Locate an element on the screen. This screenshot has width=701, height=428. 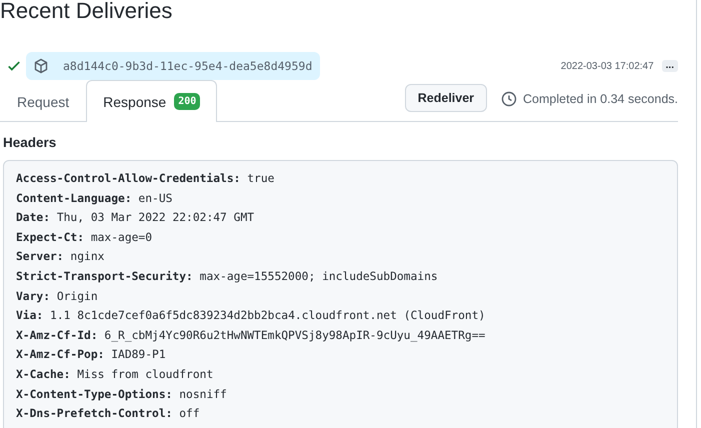
header-line: Content-Language: en-US is located at coordinates (95, 198).